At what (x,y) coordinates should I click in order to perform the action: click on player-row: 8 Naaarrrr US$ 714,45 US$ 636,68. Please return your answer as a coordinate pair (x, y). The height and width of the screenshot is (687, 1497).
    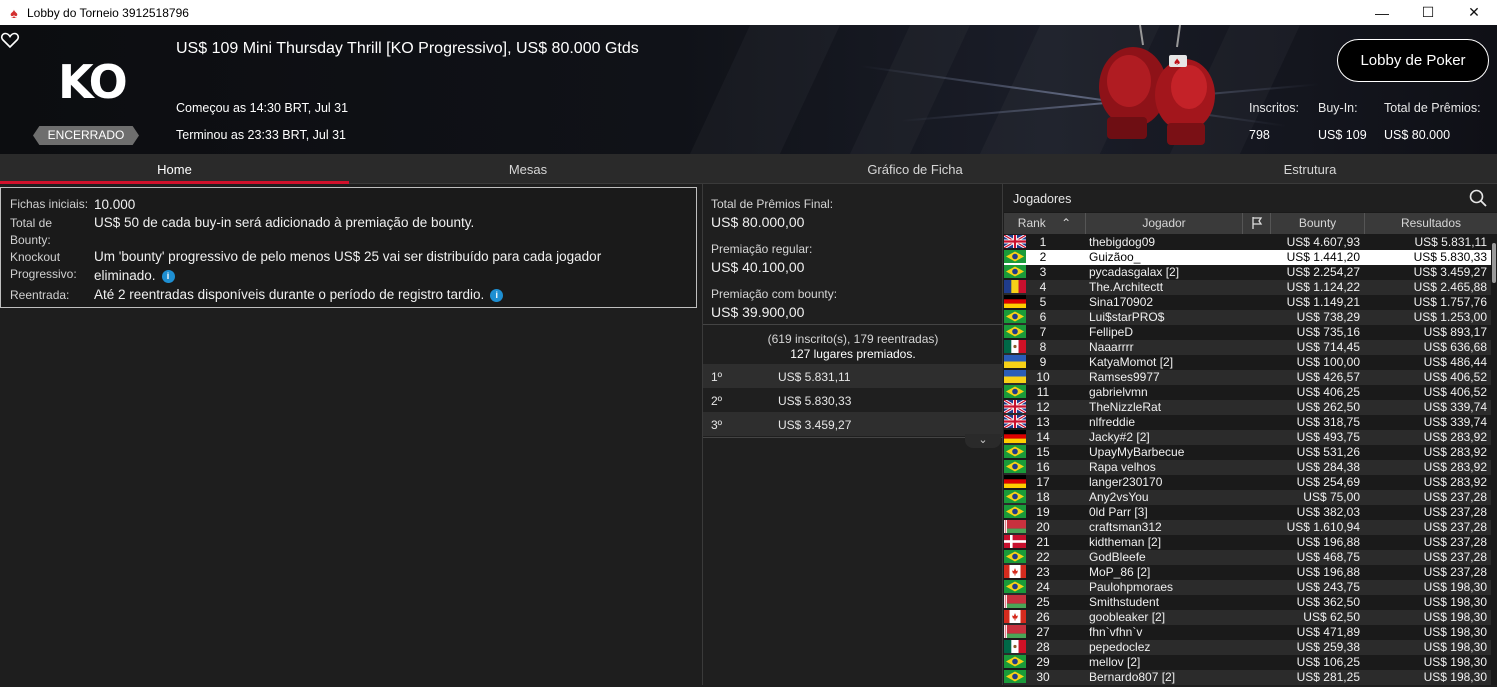
    Looking at the image, I should click on (1248, 347).